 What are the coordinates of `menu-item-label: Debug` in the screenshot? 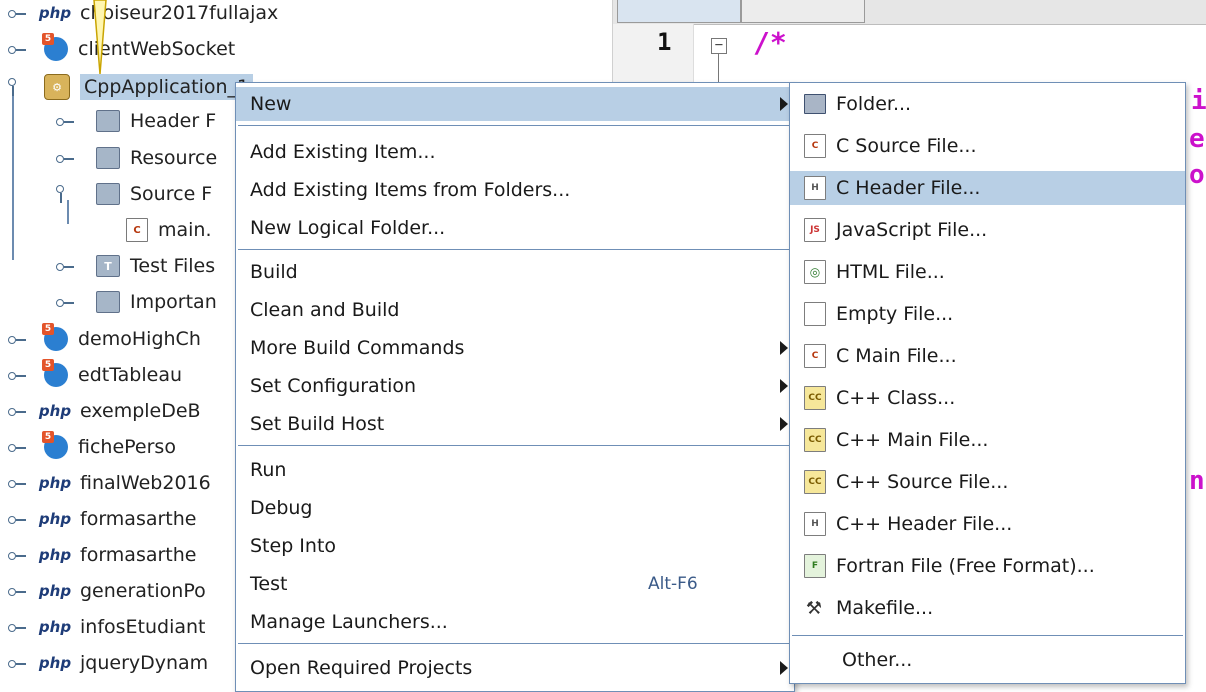 It's located at (281, 508).